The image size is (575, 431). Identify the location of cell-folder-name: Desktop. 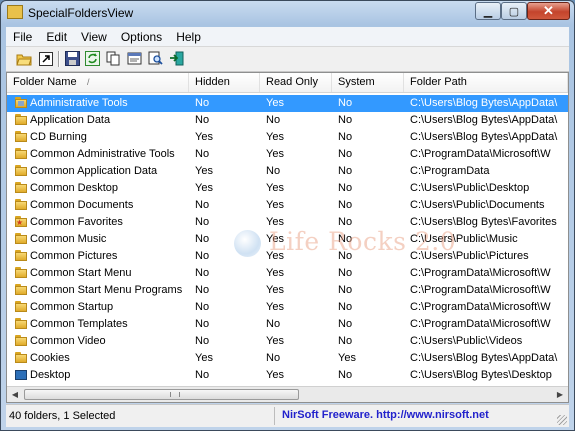
(50, 375).